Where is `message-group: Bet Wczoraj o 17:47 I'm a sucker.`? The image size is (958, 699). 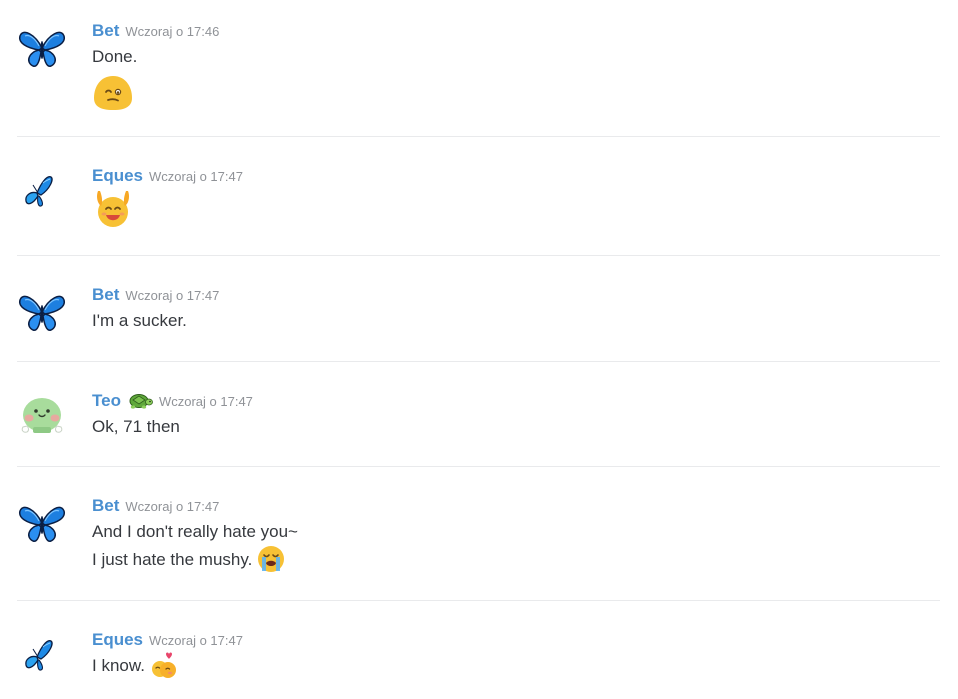 message-group: Bet Wczoraj o 17:47 I'm a sucker. is located at coordinates (478, 311).